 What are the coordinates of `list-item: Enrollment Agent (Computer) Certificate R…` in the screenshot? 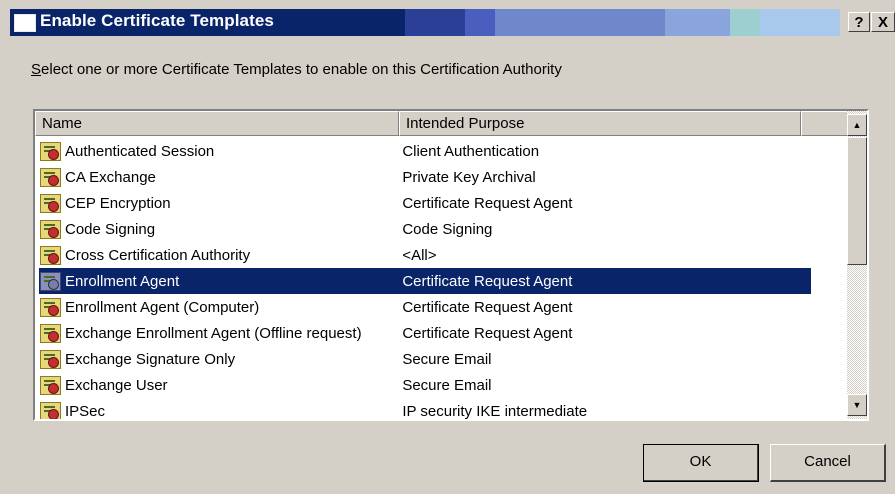 It's located at (425, 307).